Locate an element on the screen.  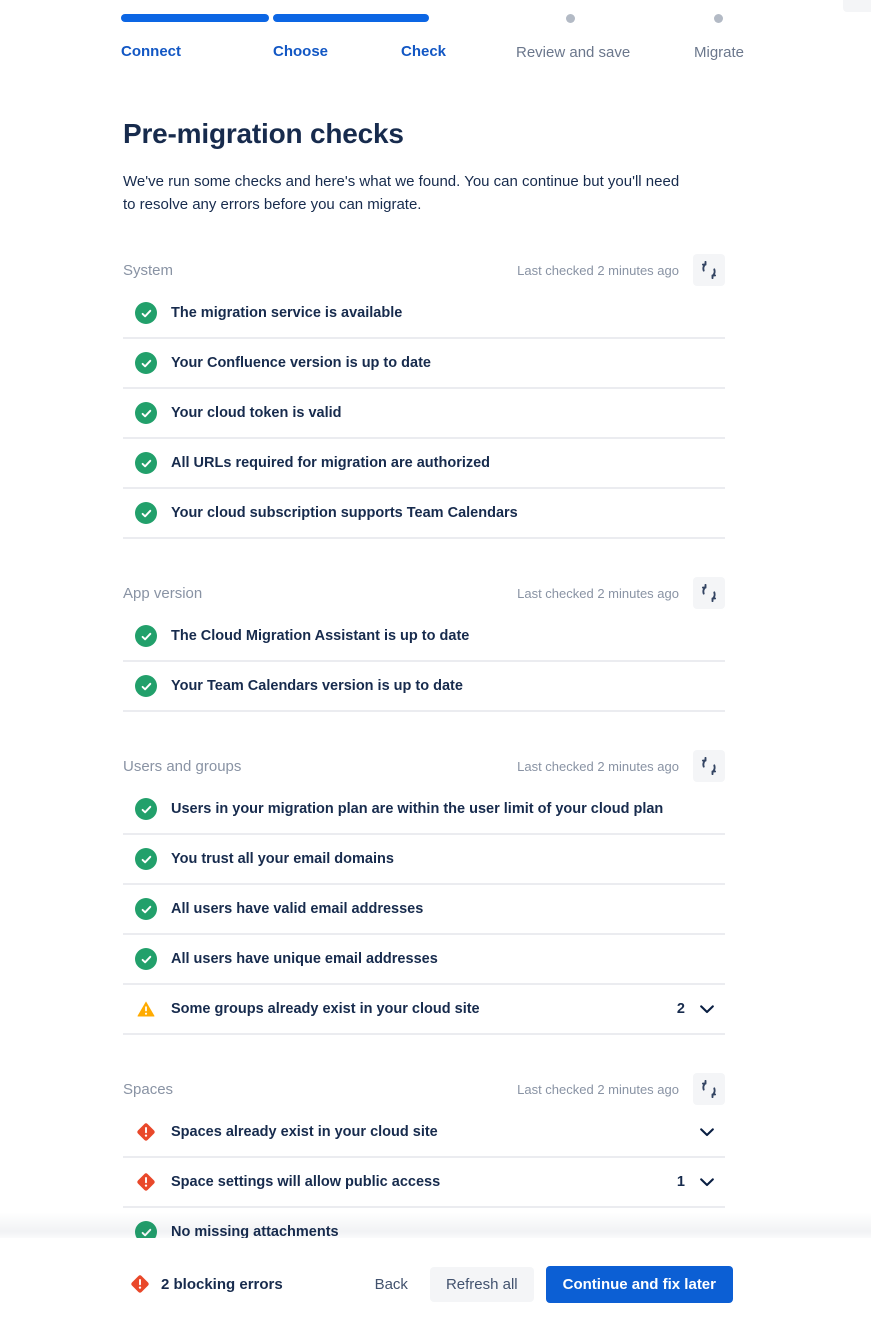
check-label: You trust all your email domains is located at coordinates (282, 859).